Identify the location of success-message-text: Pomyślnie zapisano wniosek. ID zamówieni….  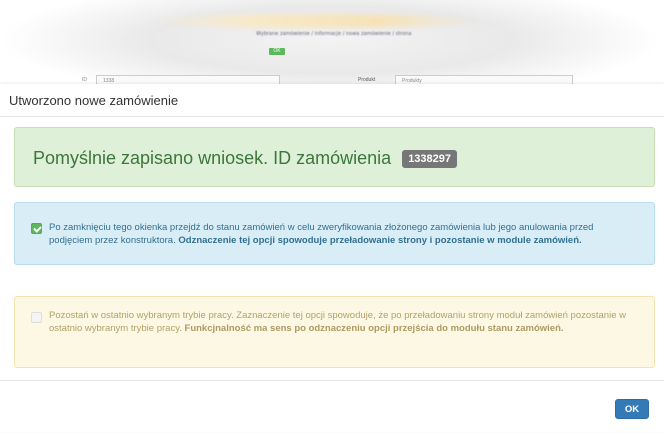
(212, 158).